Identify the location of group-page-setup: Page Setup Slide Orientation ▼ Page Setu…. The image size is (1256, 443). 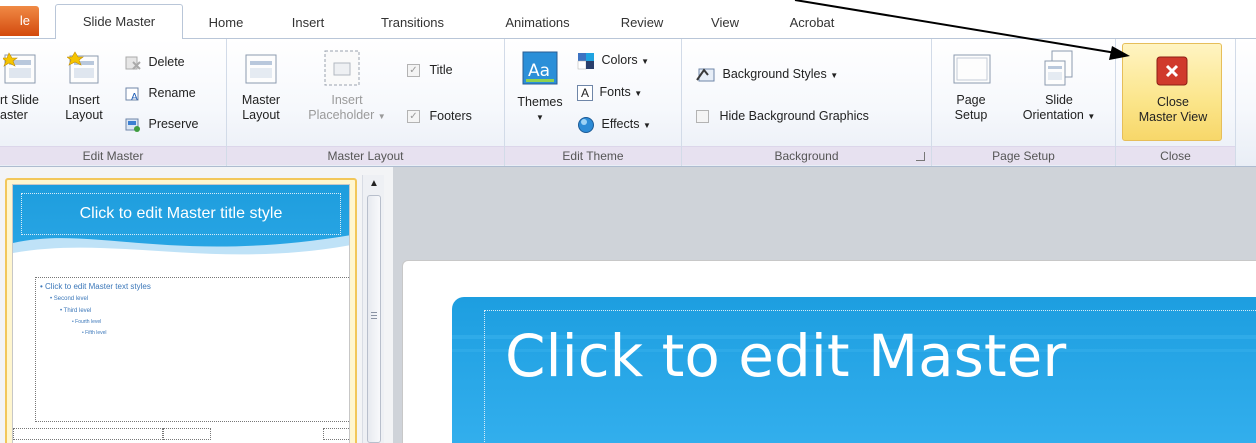
(1024, 102).